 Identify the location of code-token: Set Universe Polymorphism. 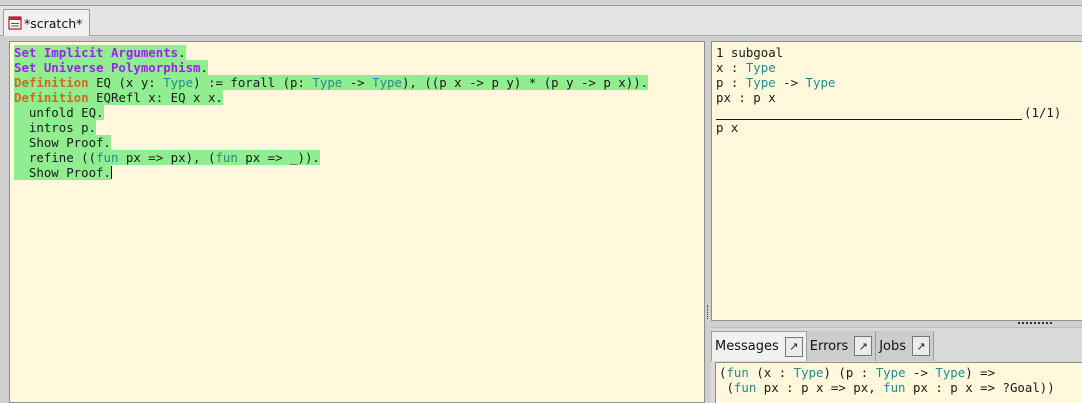
(107, 67).